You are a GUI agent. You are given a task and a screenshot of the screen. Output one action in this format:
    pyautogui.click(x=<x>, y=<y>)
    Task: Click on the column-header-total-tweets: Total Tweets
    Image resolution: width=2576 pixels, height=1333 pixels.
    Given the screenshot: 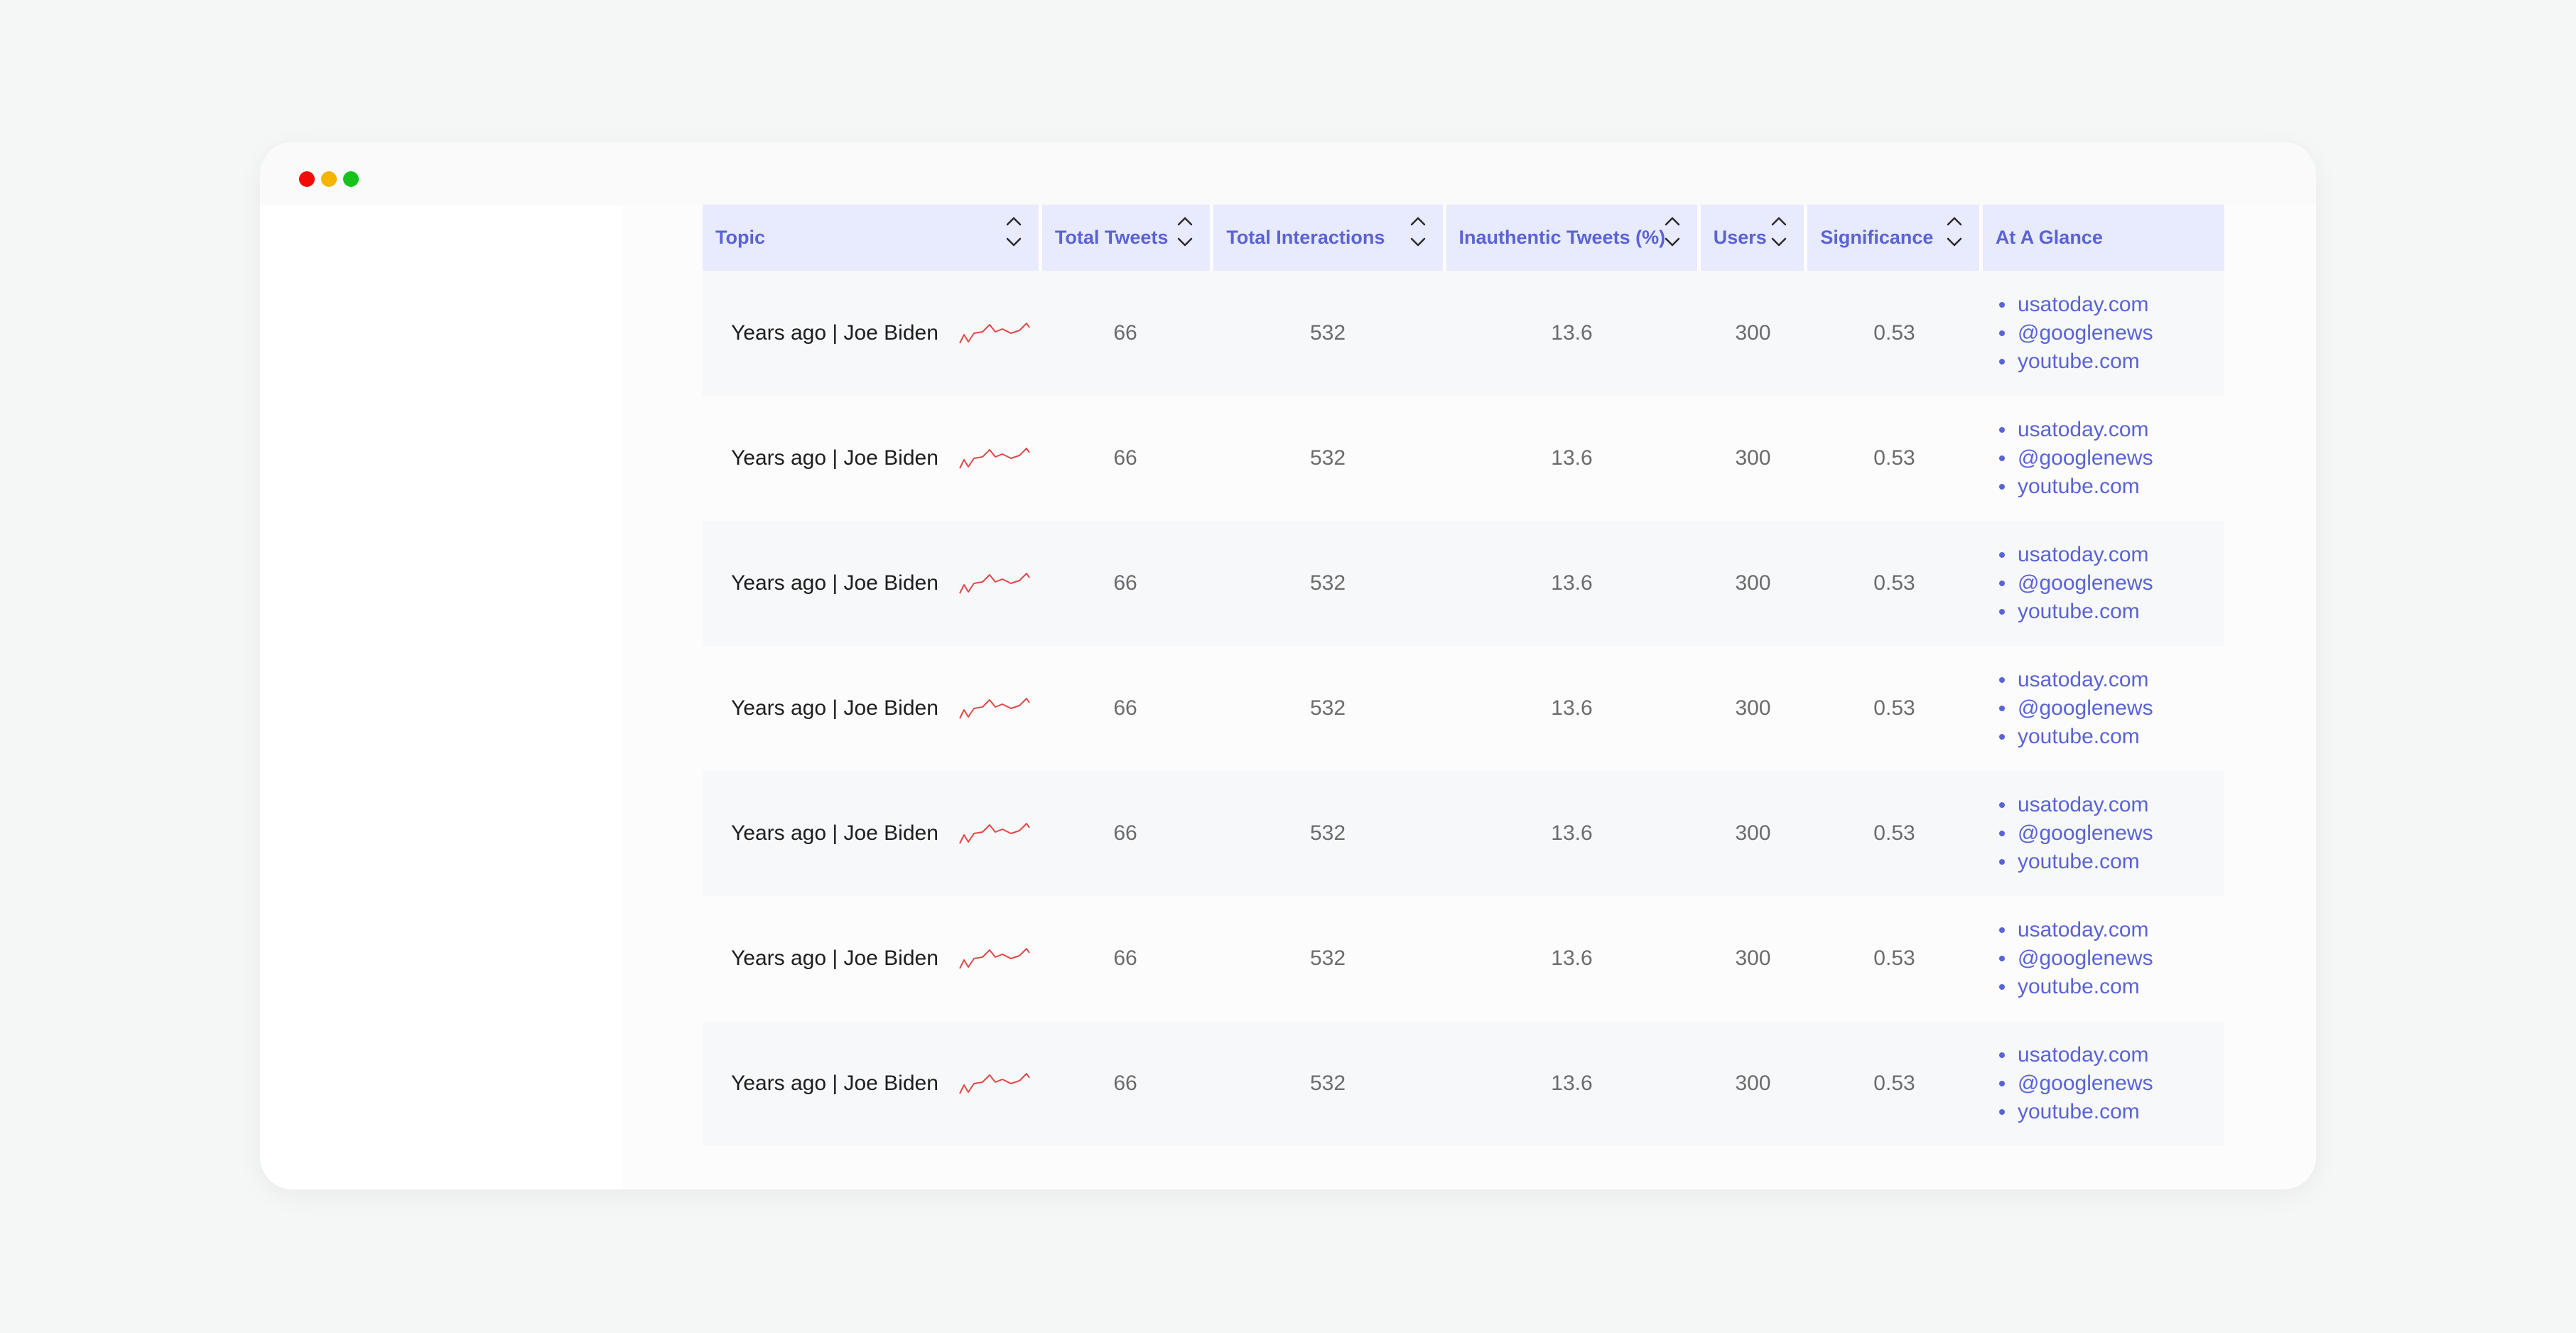 What is the action you would take?
    pyautogui.click(x=1126, y=238)
    